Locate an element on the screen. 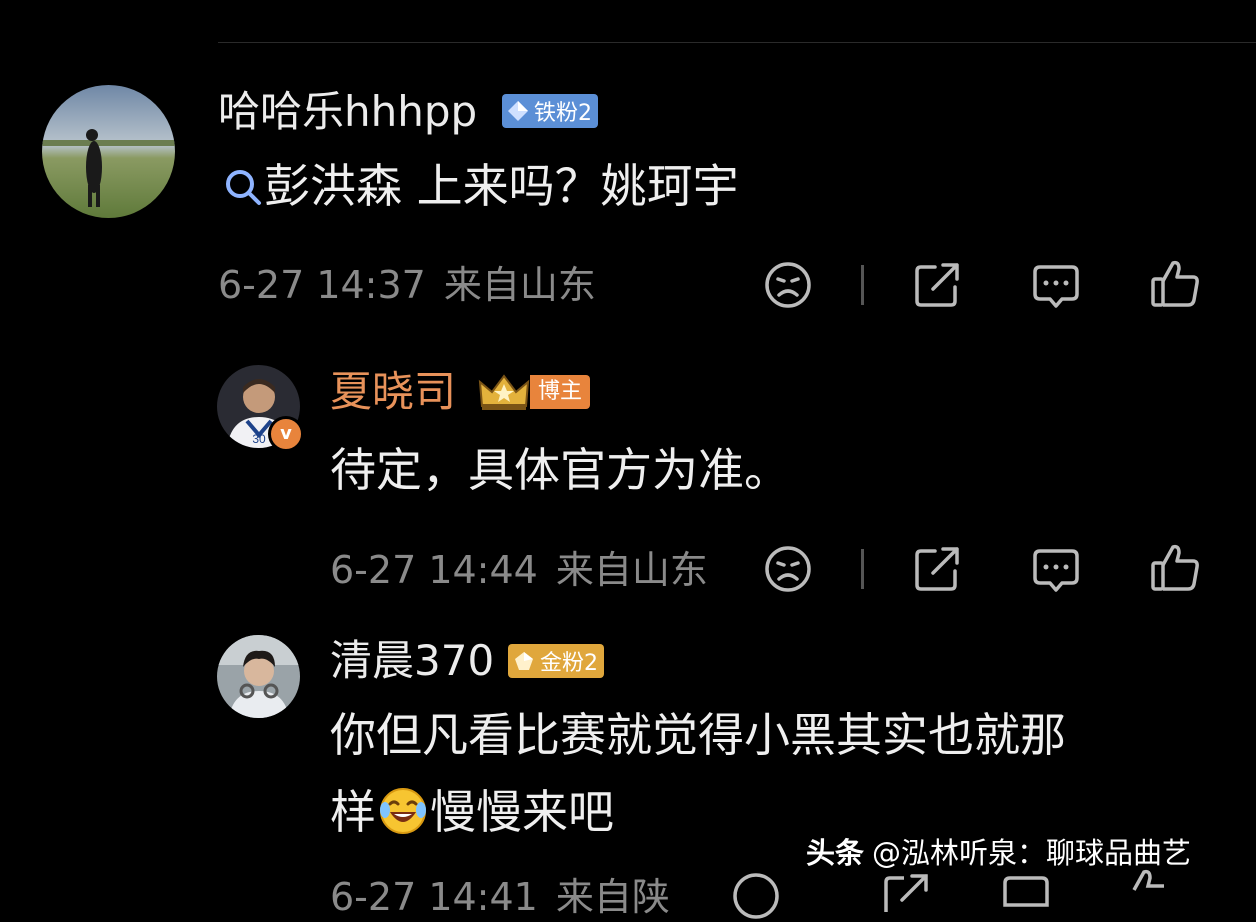  comment-meta: 6-27 14:41 来自陕 is located at coordinates (509, 897).